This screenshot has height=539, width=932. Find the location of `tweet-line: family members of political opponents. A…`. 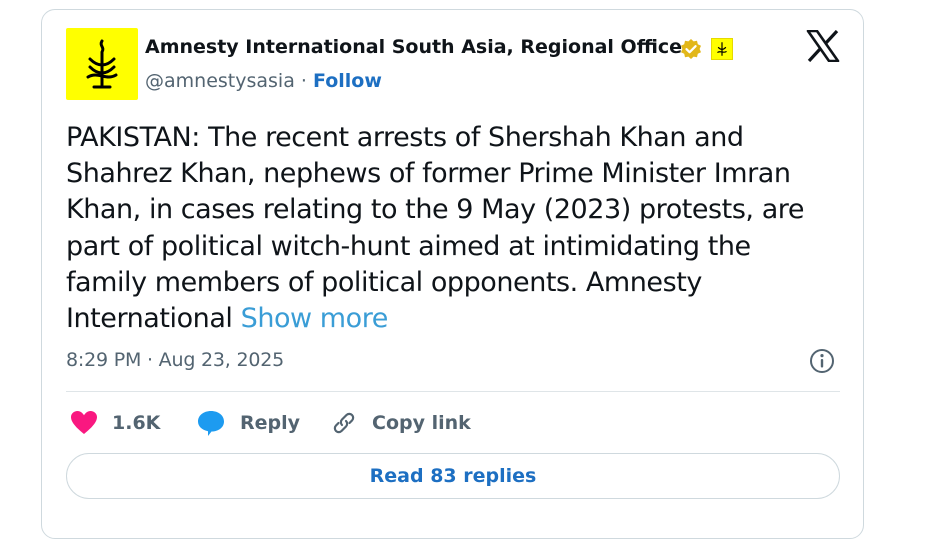

tweet-line: family members of political opponents. A… is located at coordinates (384, 282).